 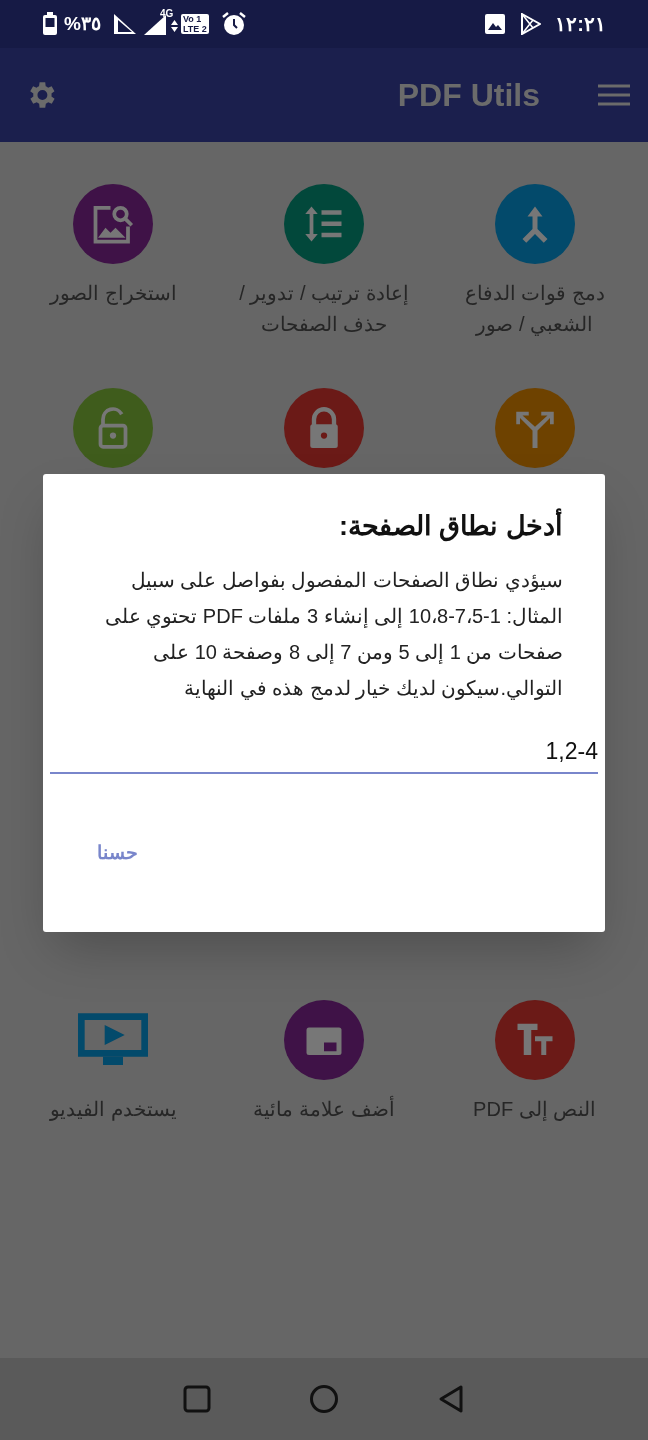 I want to click on recents-button, so click(x=197, y=1399).